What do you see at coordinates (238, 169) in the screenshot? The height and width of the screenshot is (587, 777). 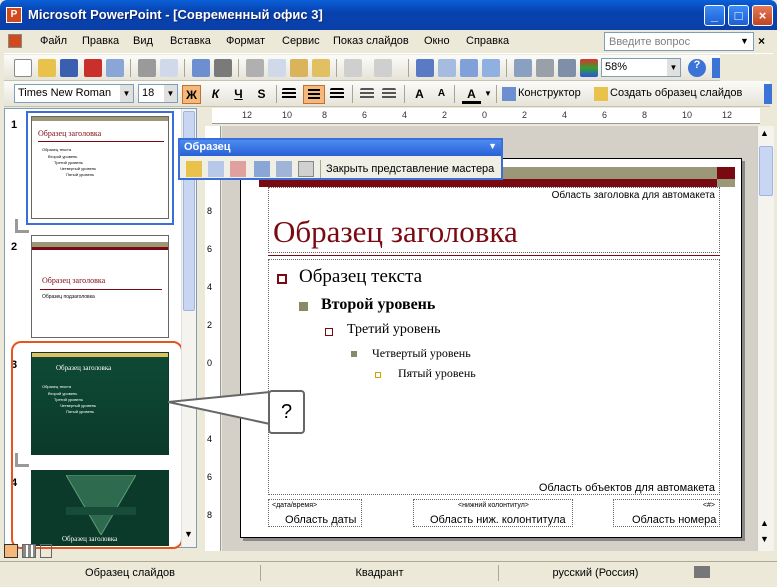 I see `delete-master-icon` at bounding box center [238, 169].